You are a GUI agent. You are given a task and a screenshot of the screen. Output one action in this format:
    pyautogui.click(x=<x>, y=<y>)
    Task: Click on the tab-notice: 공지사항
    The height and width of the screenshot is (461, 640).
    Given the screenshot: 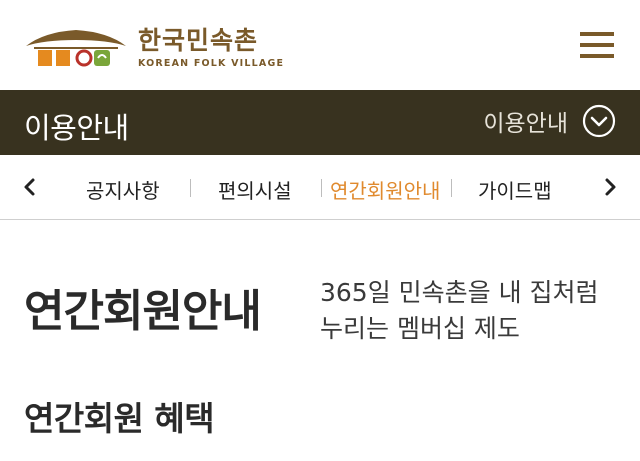 What is the action you would take?
    pyautogui.click(x=123, y=189)
    